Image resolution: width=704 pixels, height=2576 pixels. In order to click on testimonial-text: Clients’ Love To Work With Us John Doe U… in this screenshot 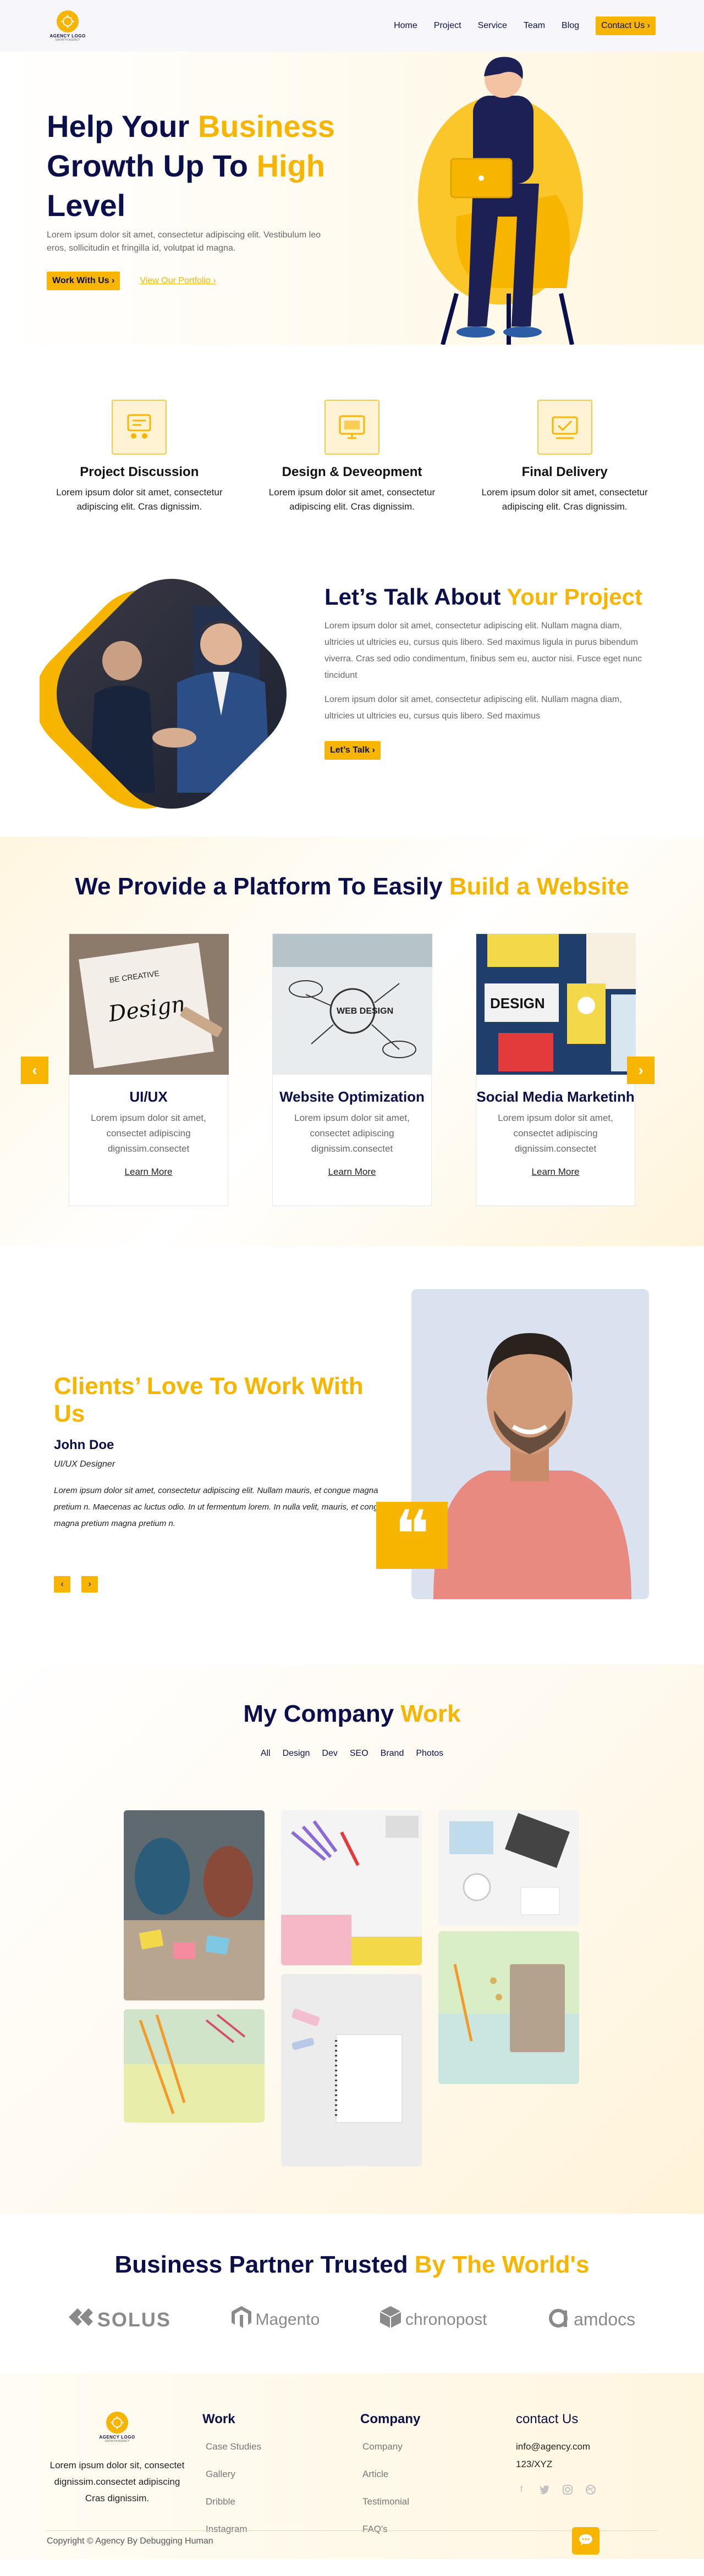, I will do `click(225, 1483)`.